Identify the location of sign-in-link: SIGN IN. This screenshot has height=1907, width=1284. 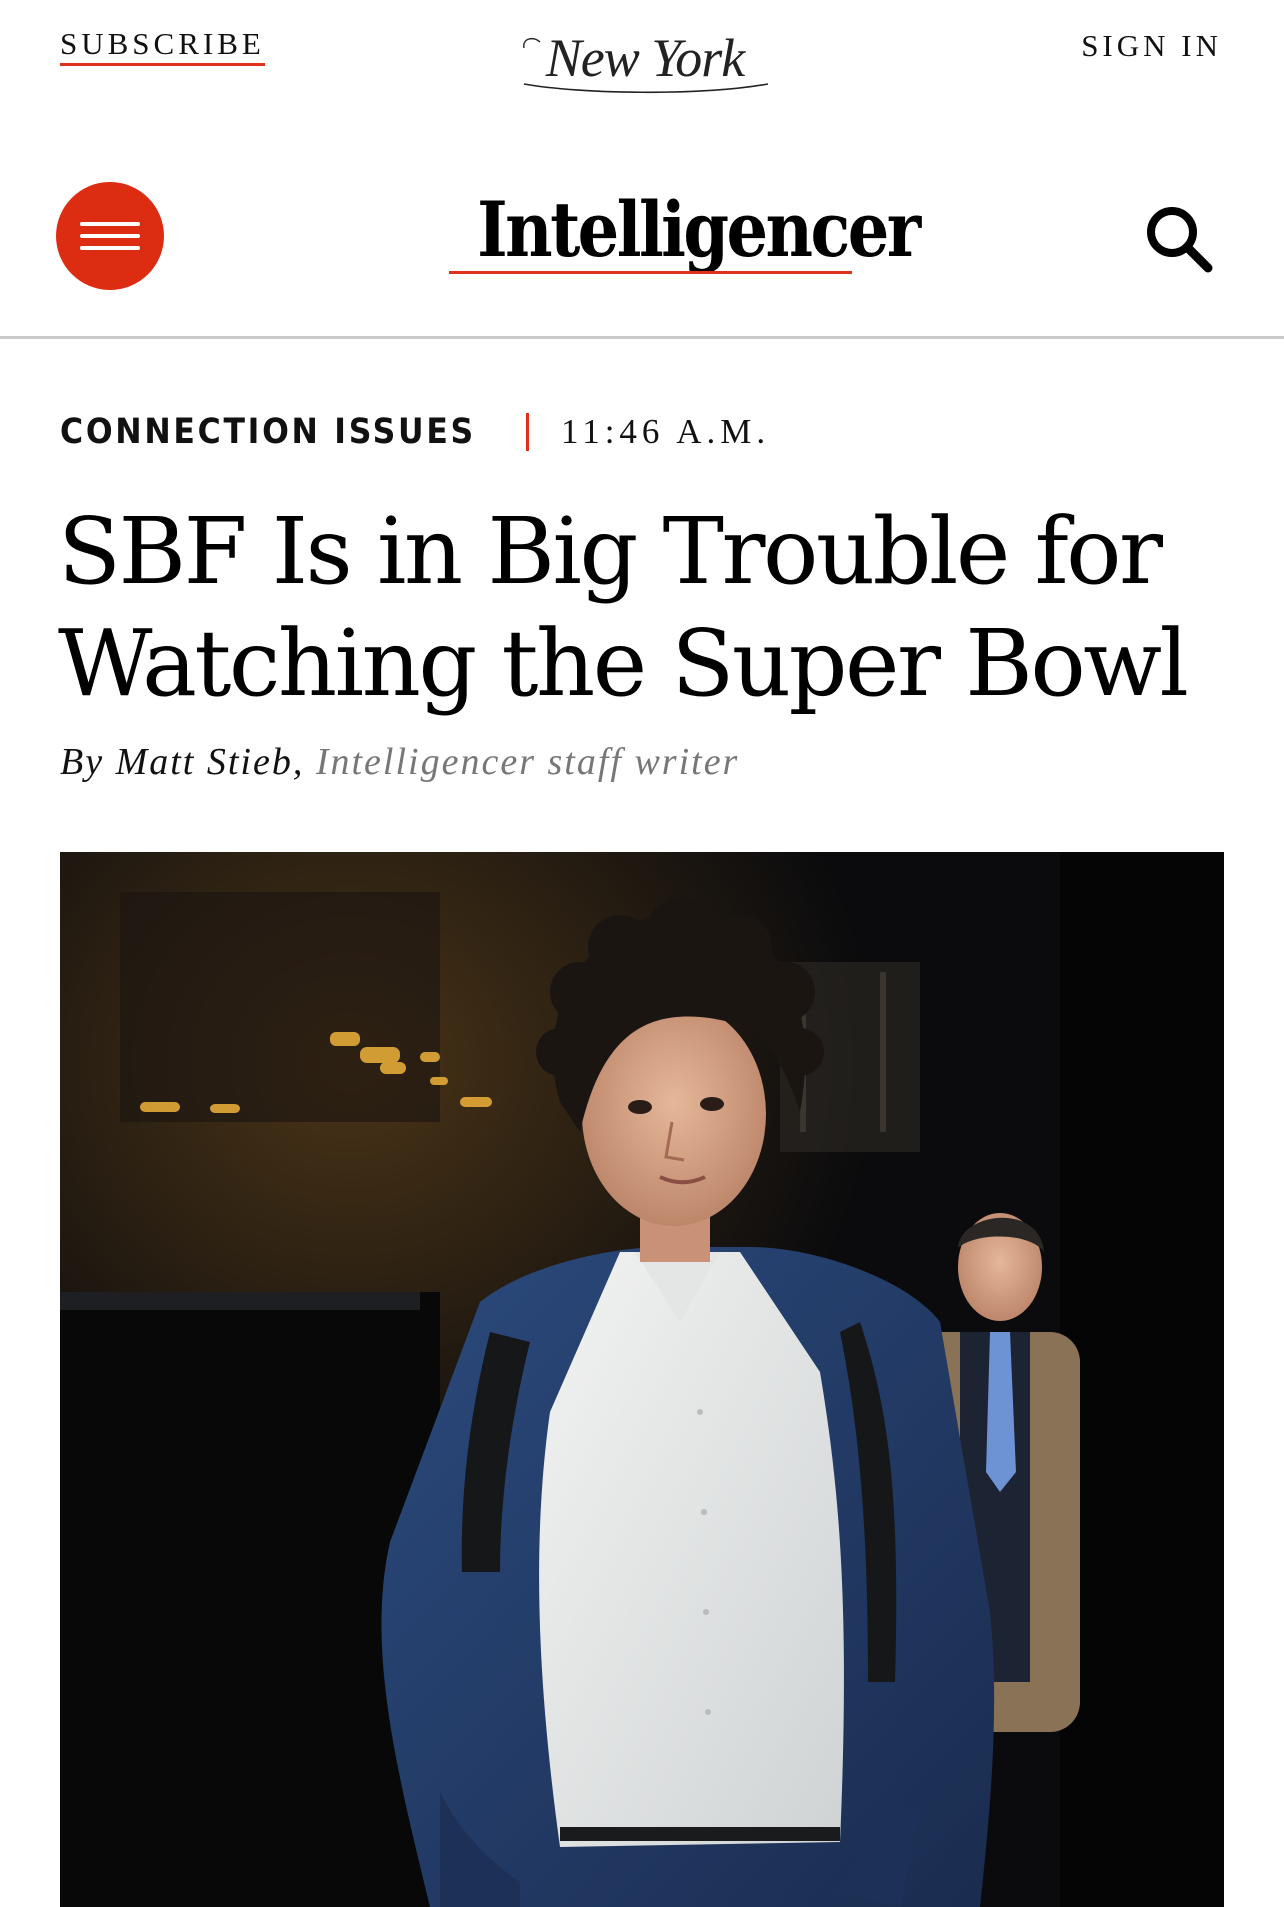
(1151, 45).